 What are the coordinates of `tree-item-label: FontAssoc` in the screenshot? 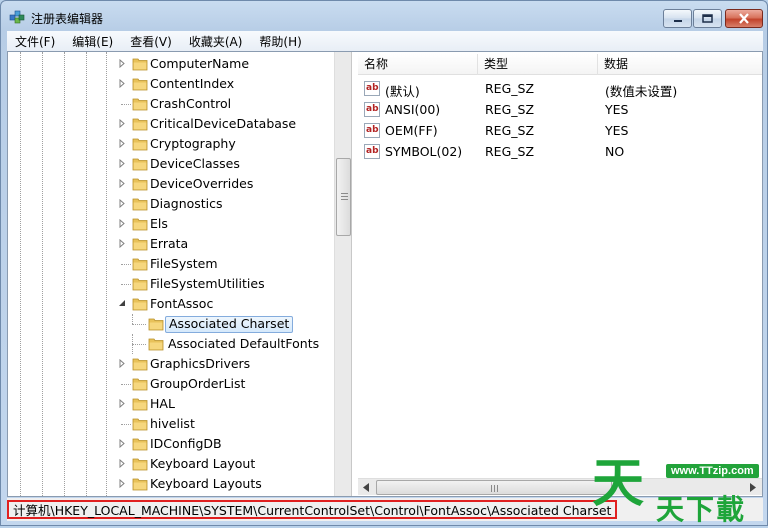 It's located at (181, 304).